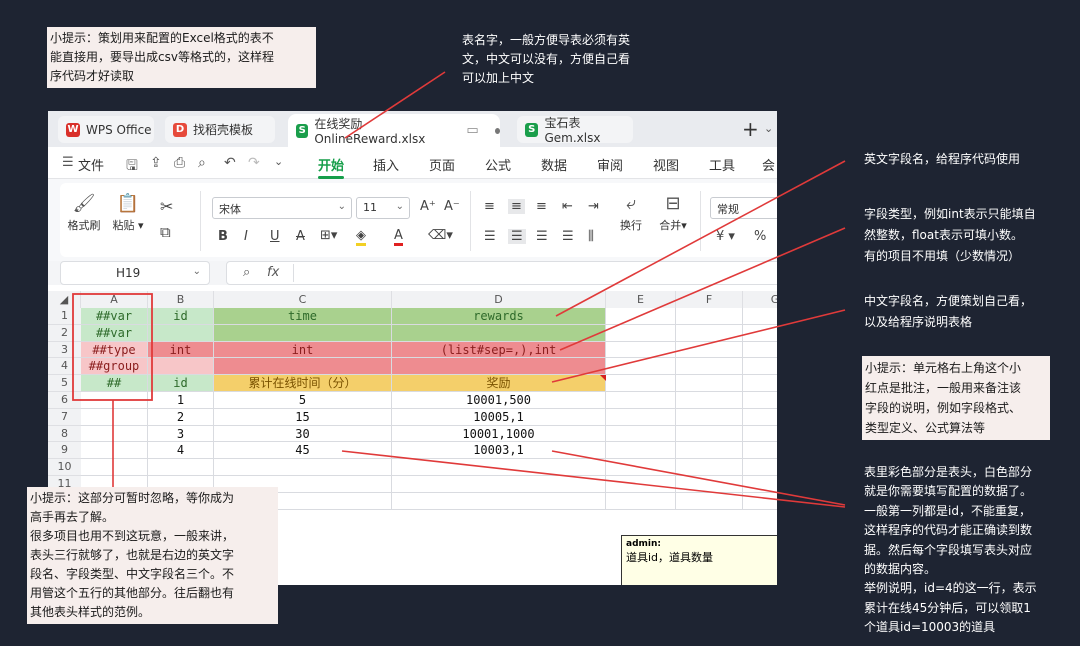  I want to click on cell-b3: int, so click(181, 350).